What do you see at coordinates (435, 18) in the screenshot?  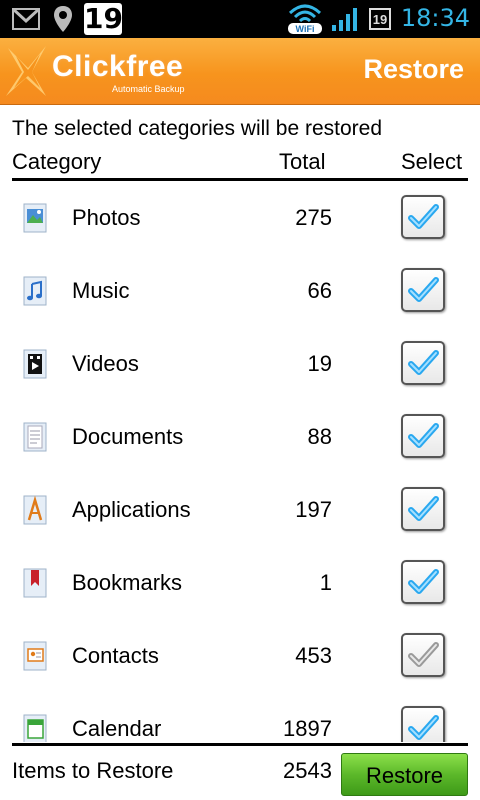 I see `clock-time: 18:34` at bounding box center [435, 18].